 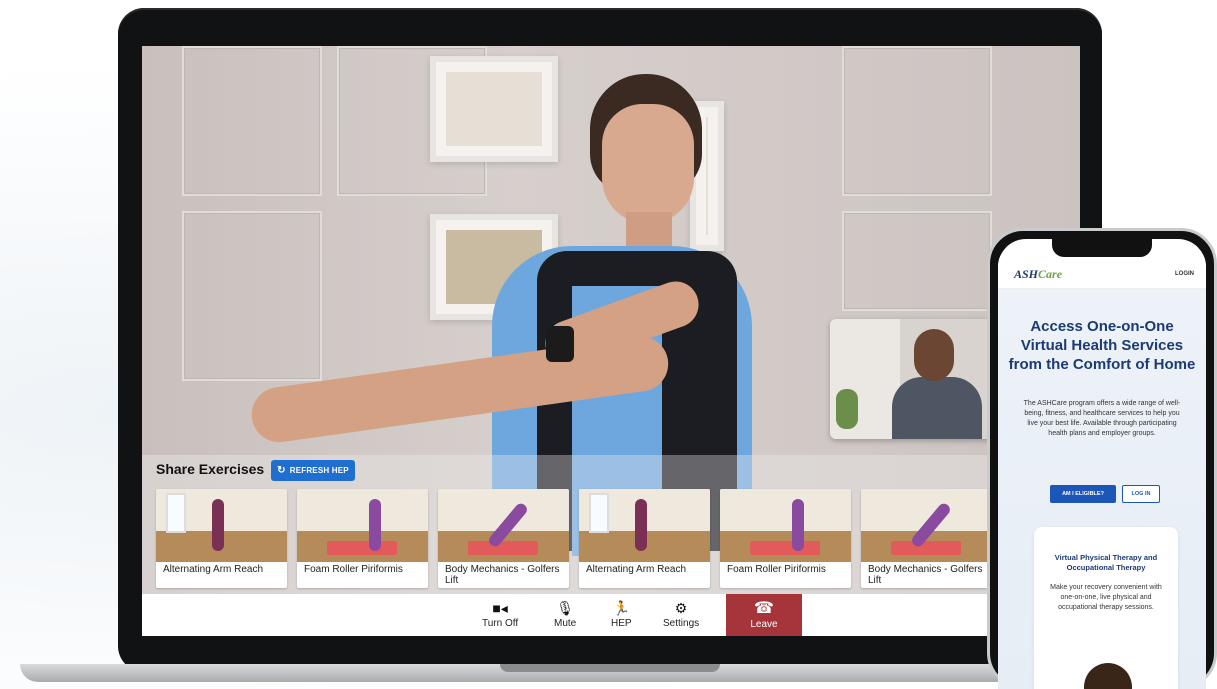 I want to click on settings-label: Settings, so click(x=681, y=623).